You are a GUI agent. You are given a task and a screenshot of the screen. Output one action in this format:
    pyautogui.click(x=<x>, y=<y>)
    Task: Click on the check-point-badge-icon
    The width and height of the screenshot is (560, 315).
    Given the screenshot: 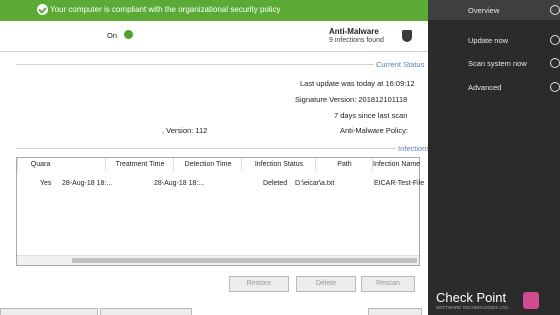 What is the action you would take?
    pyautogui.click(x=531, y=300)
    